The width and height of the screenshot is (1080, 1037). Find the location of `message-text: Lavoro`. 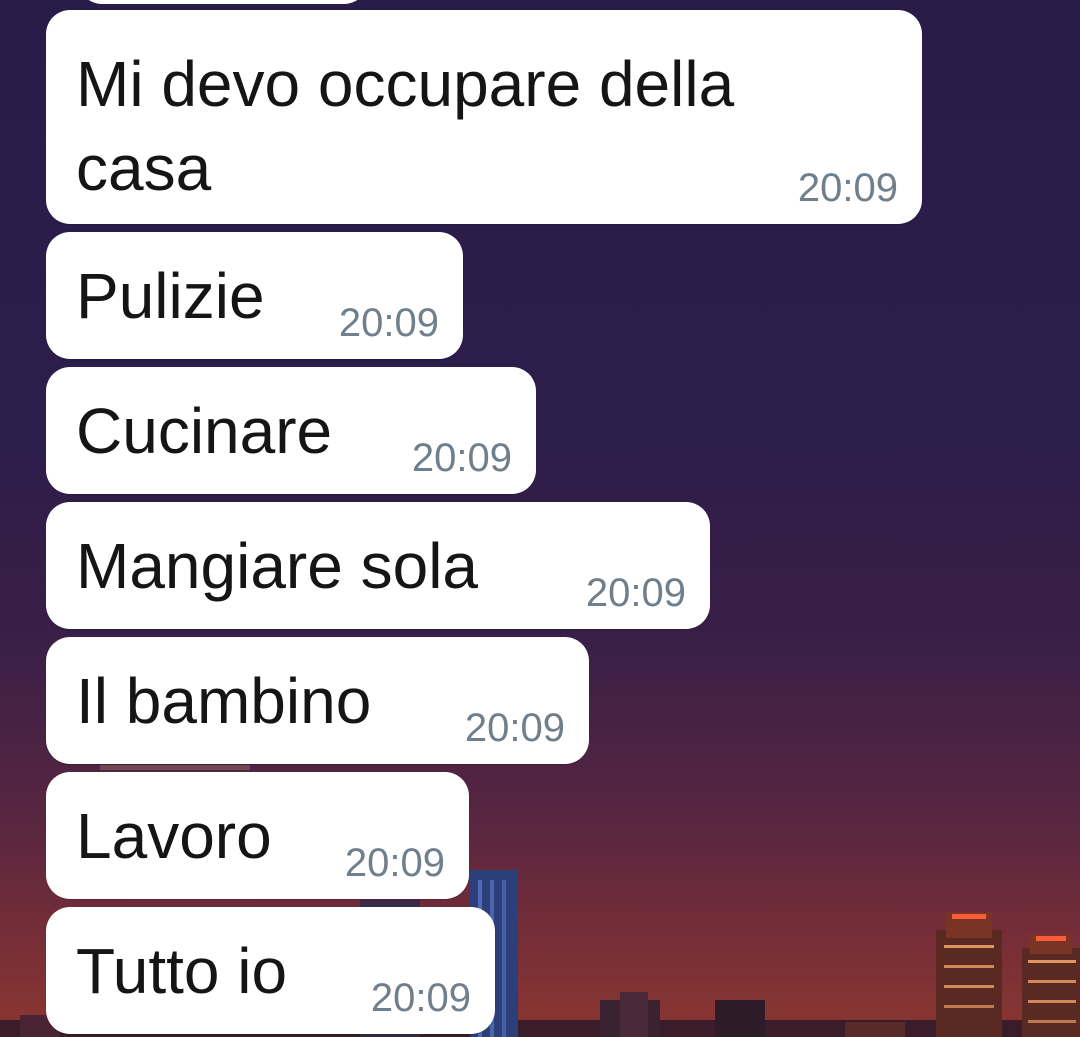

message-text: Lavoro is located at coordinates (174, 836).